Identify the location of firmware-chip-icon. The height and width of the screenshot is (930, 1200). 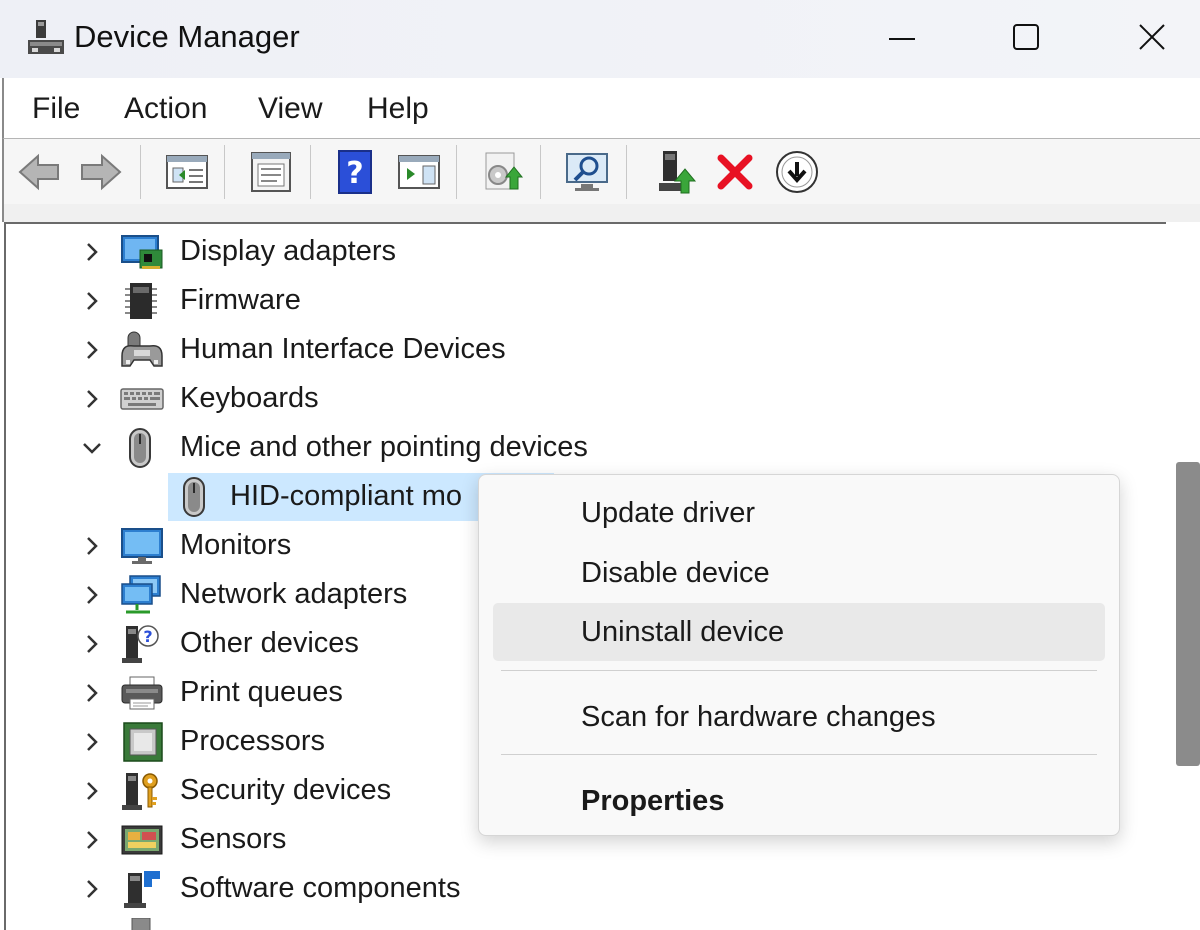
(141, 301).